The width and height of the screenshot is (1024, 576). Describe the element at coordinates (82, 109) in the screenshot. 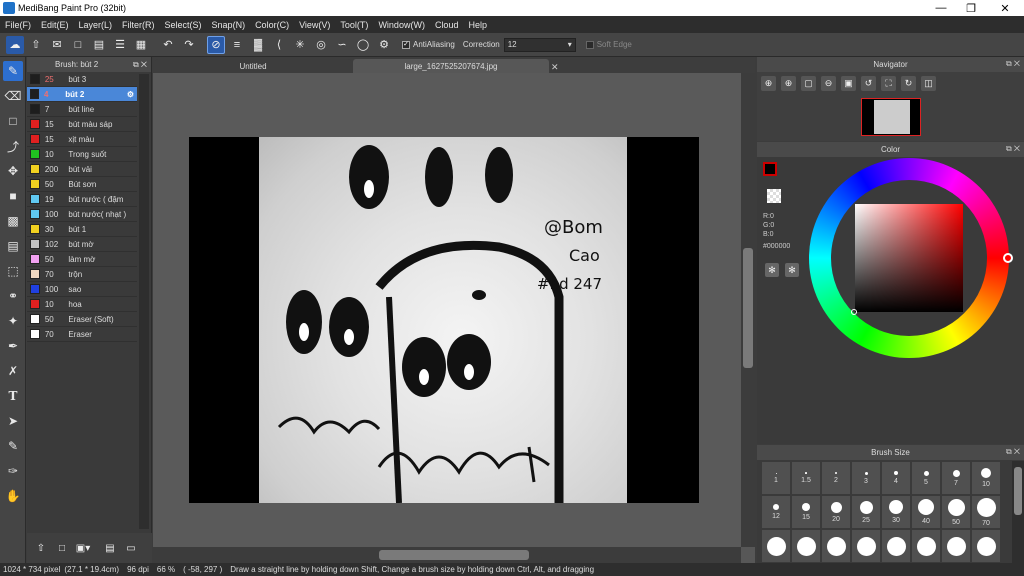

I see `brush-item: 7 bút line` at that location.